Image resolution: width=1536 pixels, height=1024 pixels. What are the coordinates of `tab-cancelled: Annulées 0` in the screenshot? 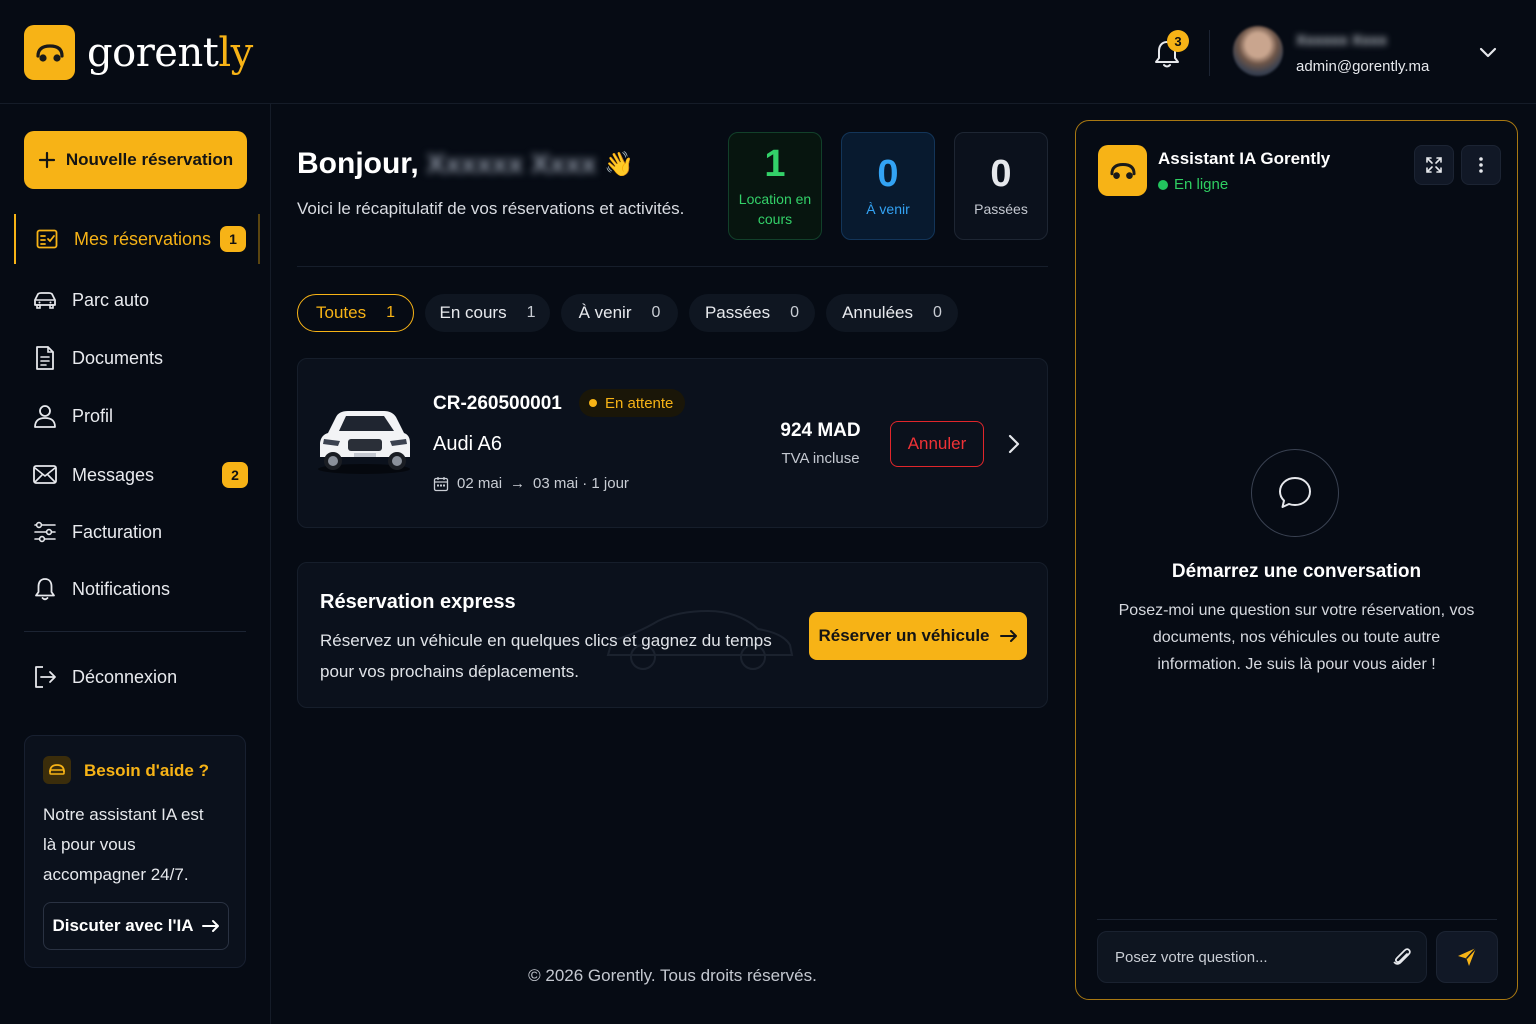 It's located at (892, 313).